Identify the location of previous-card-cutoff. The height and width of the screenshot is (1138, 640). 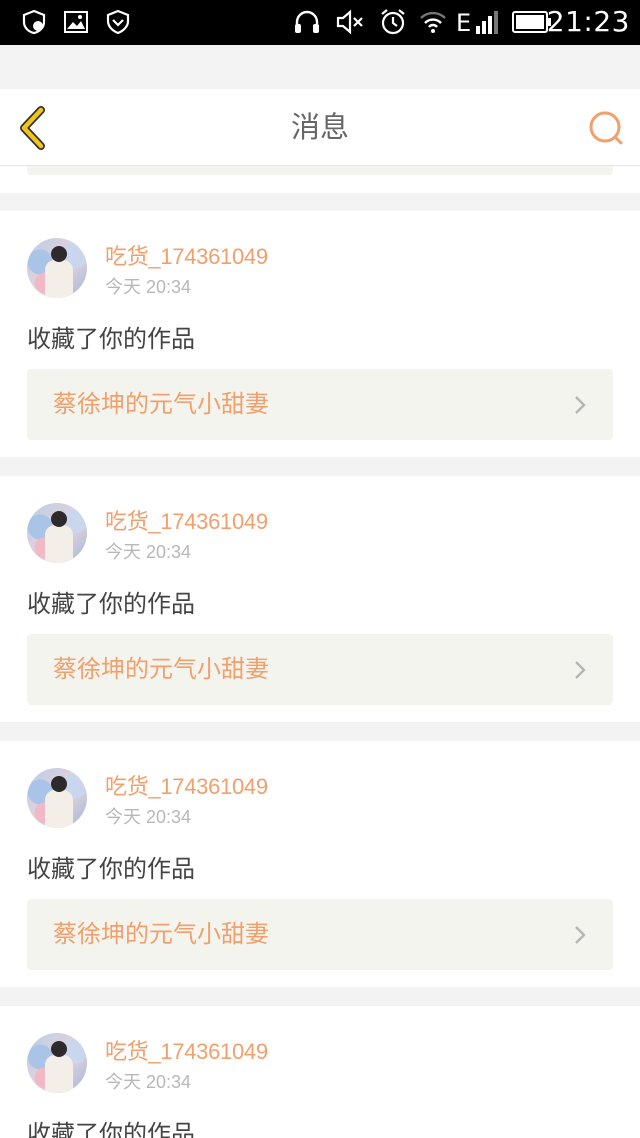
(320, 179).